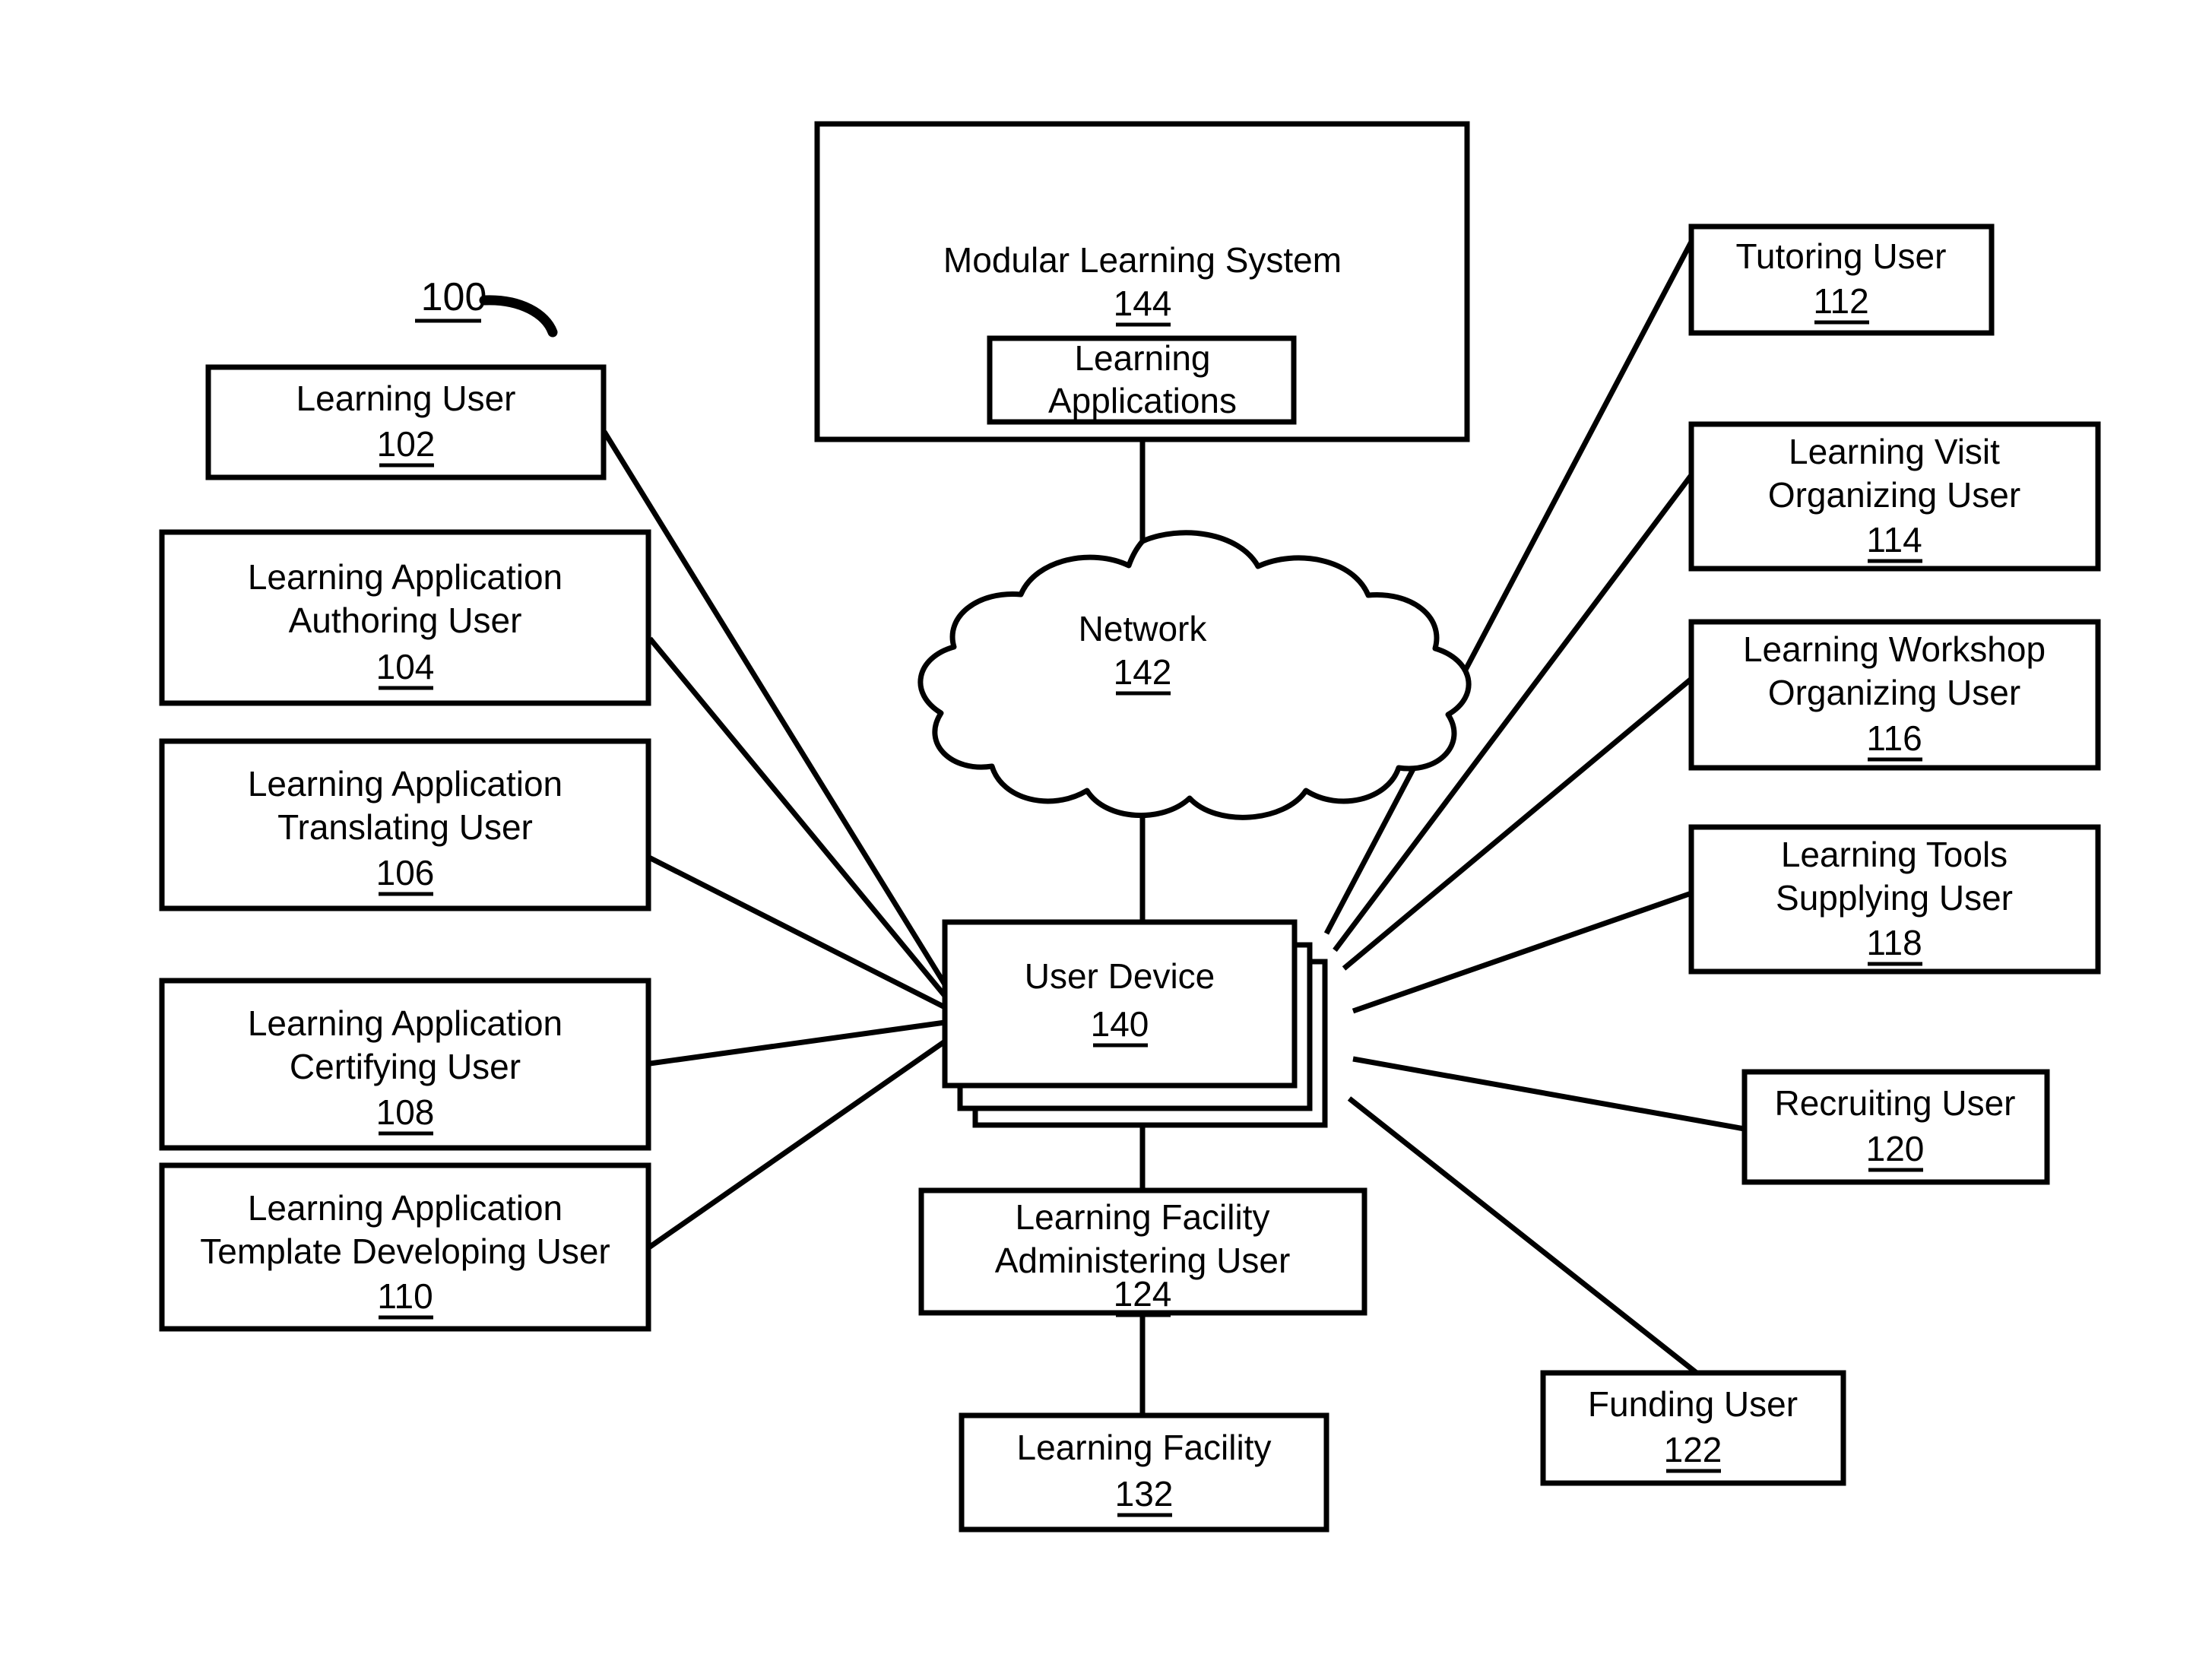 This screenshot has width=2193, height=1680. What do you see at coordinates (798, 817) in the screenshot?
I see `connector-authoring-userdevice` at bounding box center [798, 817].